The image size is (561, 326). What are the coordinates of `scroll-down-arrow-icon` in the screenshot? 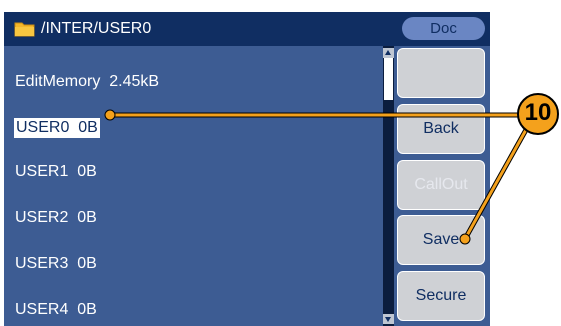 It's located at (388, 319).